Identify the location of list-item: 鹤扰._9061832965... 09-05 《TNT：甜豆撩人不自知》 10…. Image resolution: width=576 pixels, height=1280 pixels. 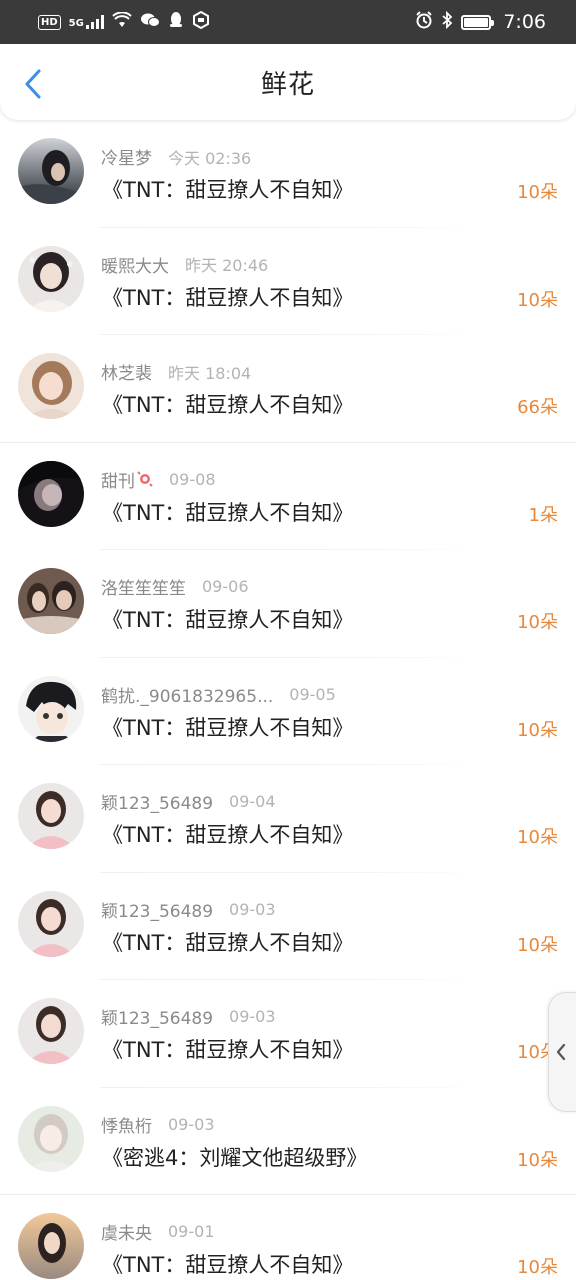
(288, 711).